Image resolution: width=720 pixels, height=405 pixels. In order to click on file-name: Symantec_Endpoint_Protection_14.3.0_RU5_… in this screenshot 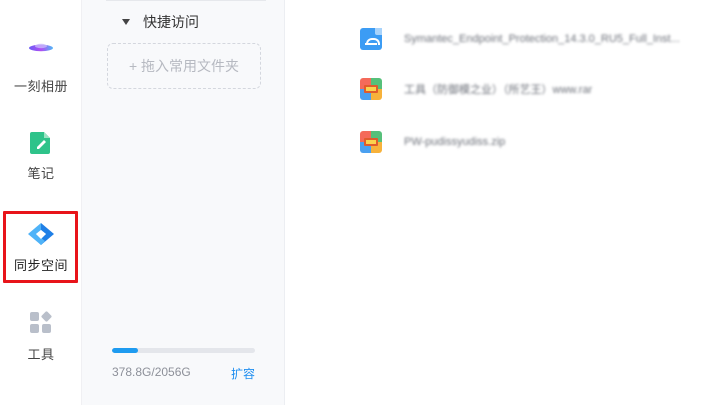, I will do `click(542, 39)`.